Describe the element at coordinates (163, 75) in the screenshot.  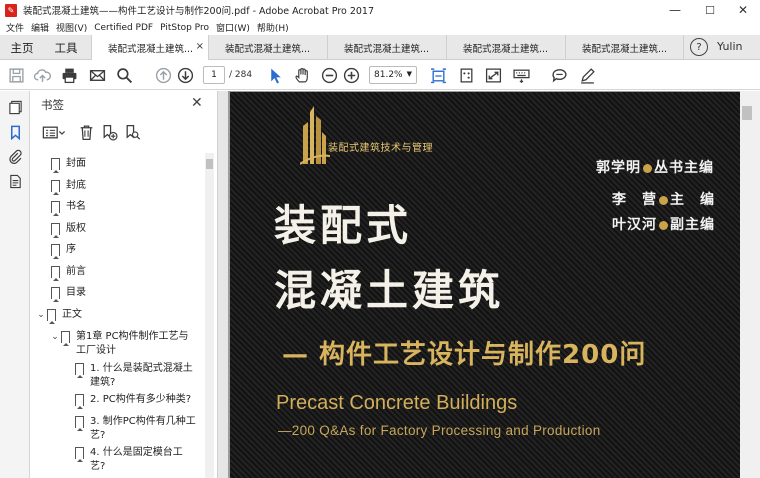
I see `prev-page-icon` at that location.